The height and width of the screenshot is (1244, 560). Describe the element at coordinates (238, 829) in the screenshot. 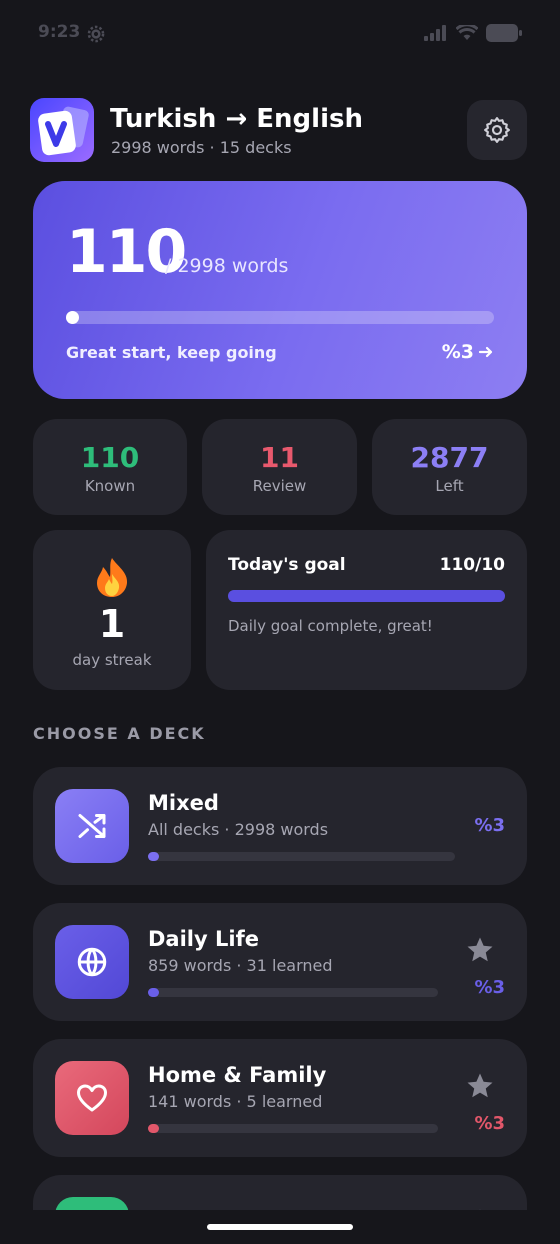

I see `deck-subtitle: All decks · 2998 words` at that location.